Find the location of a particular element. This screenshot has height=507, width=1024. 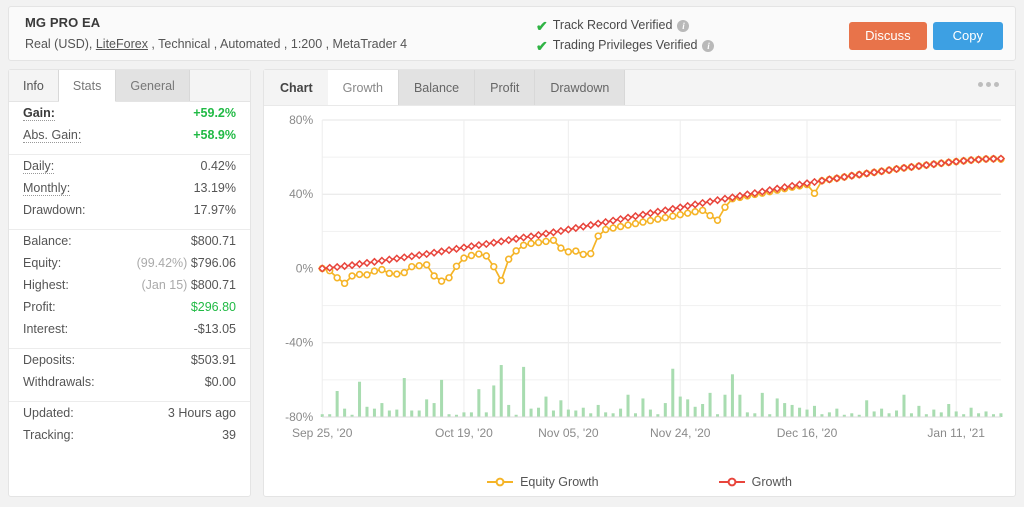

more-options-icon is located at coordinates (988, 84).